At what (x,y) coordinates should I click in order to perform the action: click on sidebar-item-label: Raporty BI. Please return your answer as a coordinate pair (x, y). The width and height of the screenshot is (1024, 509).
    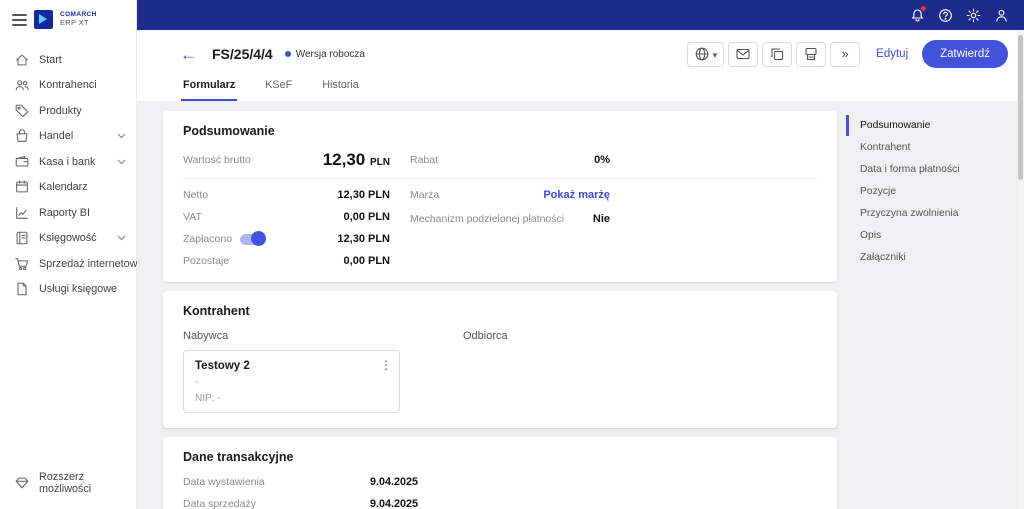
    Looking at the image, I should click on (65, 212).